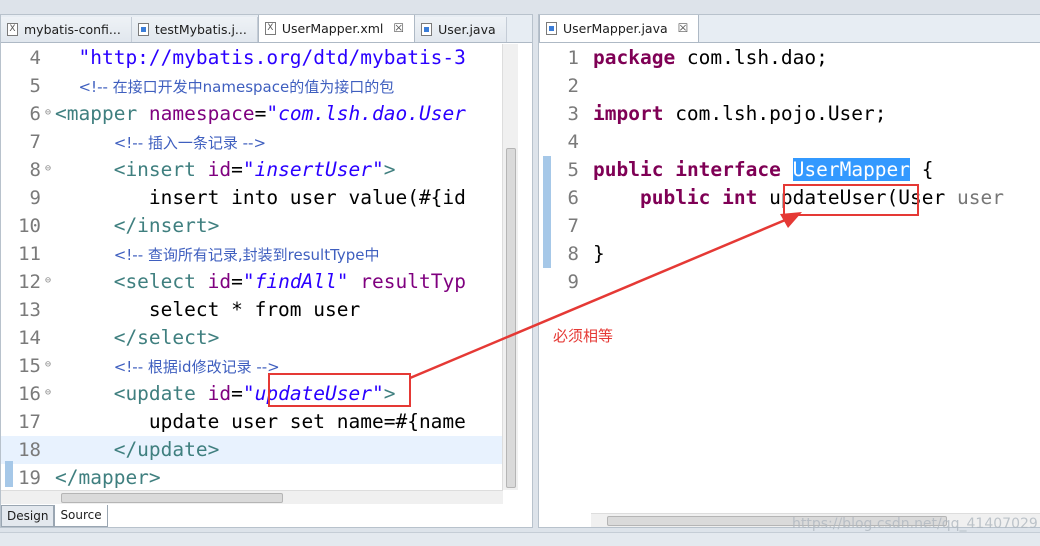 Image resolution: width=1040 pixels, height=546 pixels. I want to click on code-line: 13 select * from user, so click(251, 310).